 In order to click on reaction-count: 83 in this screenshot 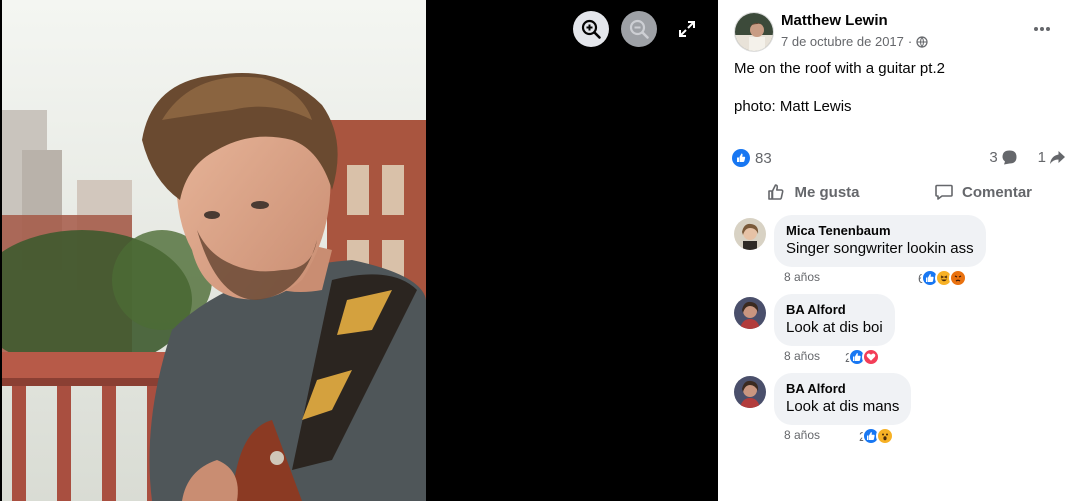, I will do `click(763, 158)`.